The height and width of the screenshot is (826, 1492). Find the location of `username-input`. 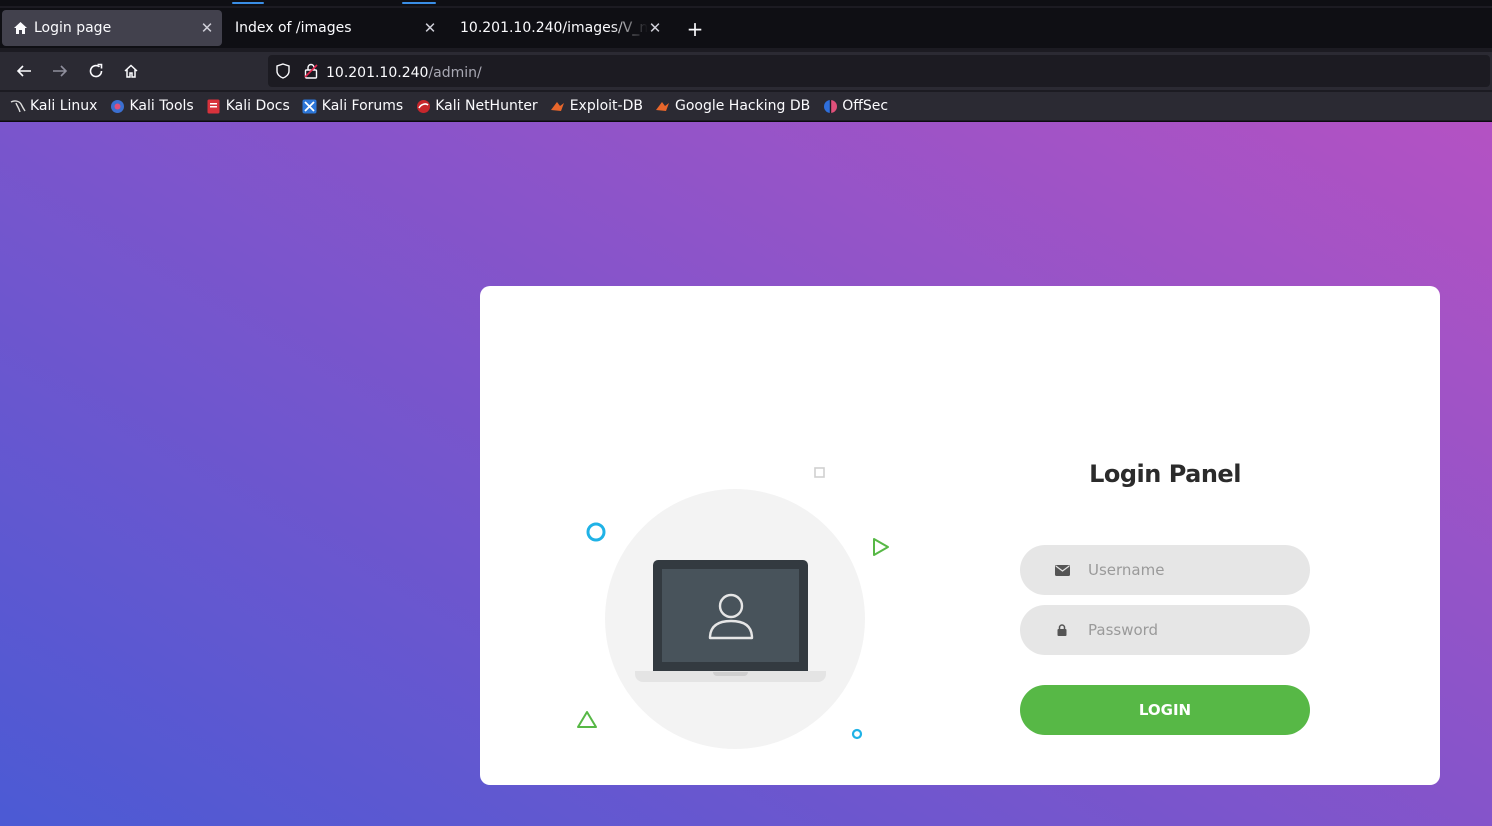

username-input is located at coordinates (1188, 570).